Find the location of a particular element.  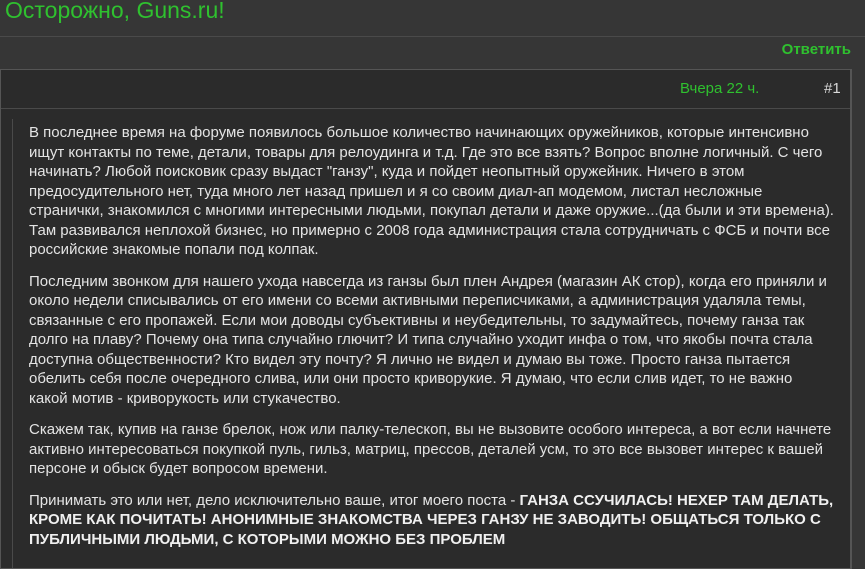

post-number: #1 is located at coordinates (832, 88).